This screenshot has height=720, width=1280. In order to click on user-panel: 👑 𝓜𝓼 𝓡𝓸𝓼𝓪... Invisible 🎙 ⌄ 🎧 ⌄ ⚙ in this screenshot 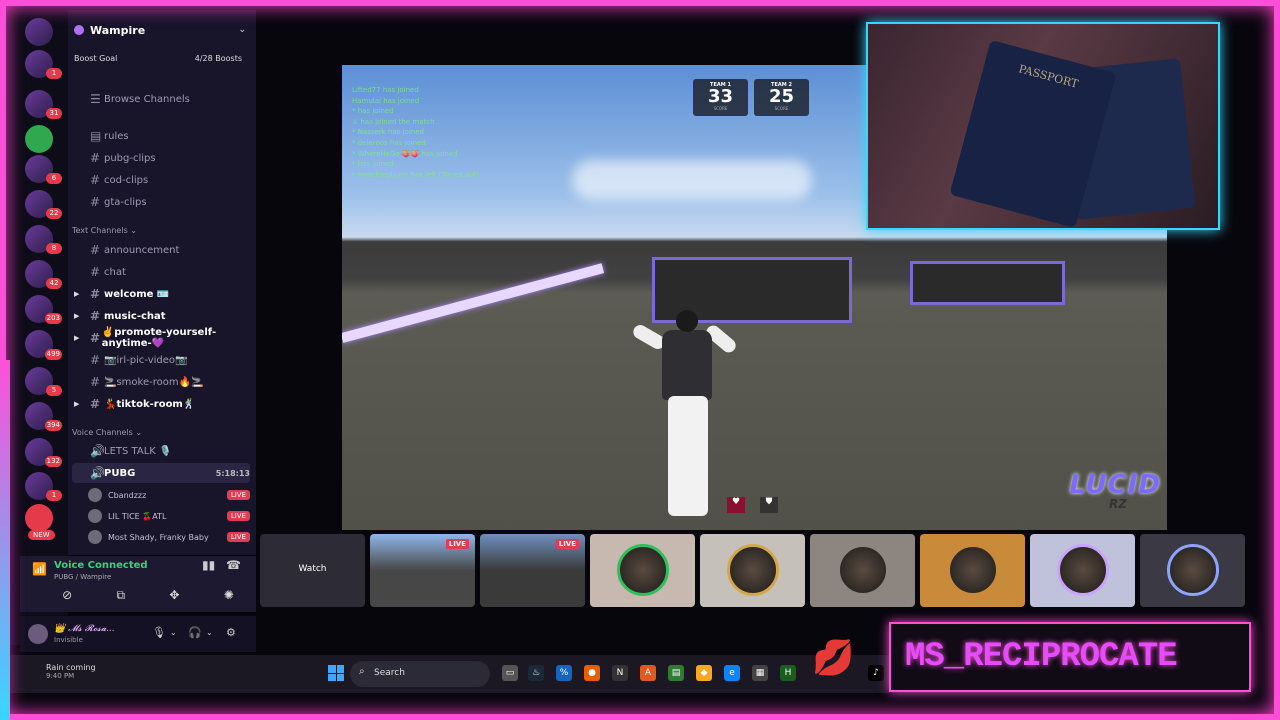, I will do `click(138, 634)`.